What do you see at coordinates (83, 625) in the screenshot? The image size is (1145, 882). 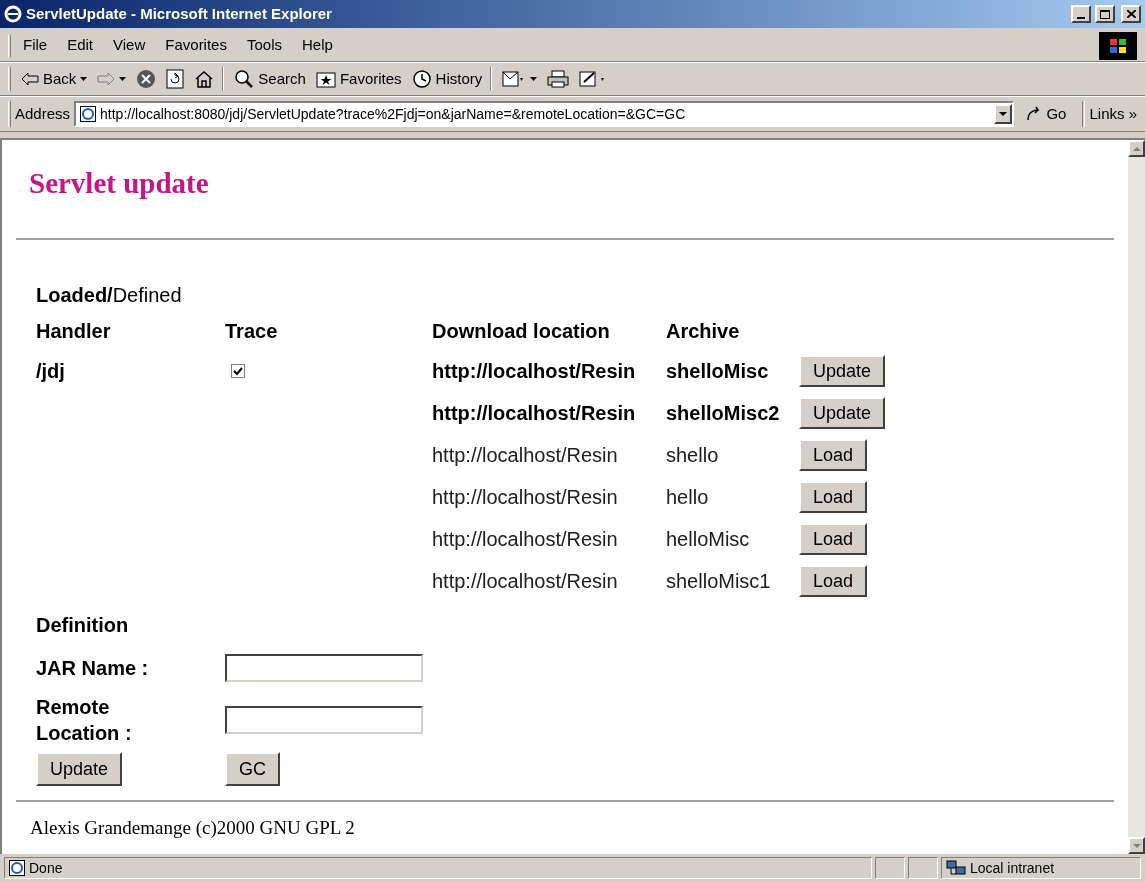 I see `definition-heading: Definition` at bounding box center [83, 625].